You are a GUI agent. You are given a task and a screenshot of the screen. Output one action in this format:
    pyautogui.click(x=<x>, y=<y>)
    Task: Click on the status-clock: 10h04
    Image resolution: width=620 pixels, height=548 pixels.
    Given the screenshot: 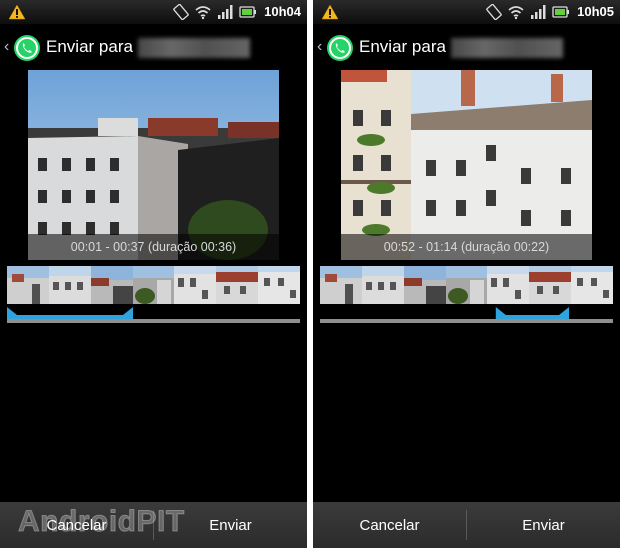 What is the action you would take?
    pyautogui.click(x=282, y=11)
    